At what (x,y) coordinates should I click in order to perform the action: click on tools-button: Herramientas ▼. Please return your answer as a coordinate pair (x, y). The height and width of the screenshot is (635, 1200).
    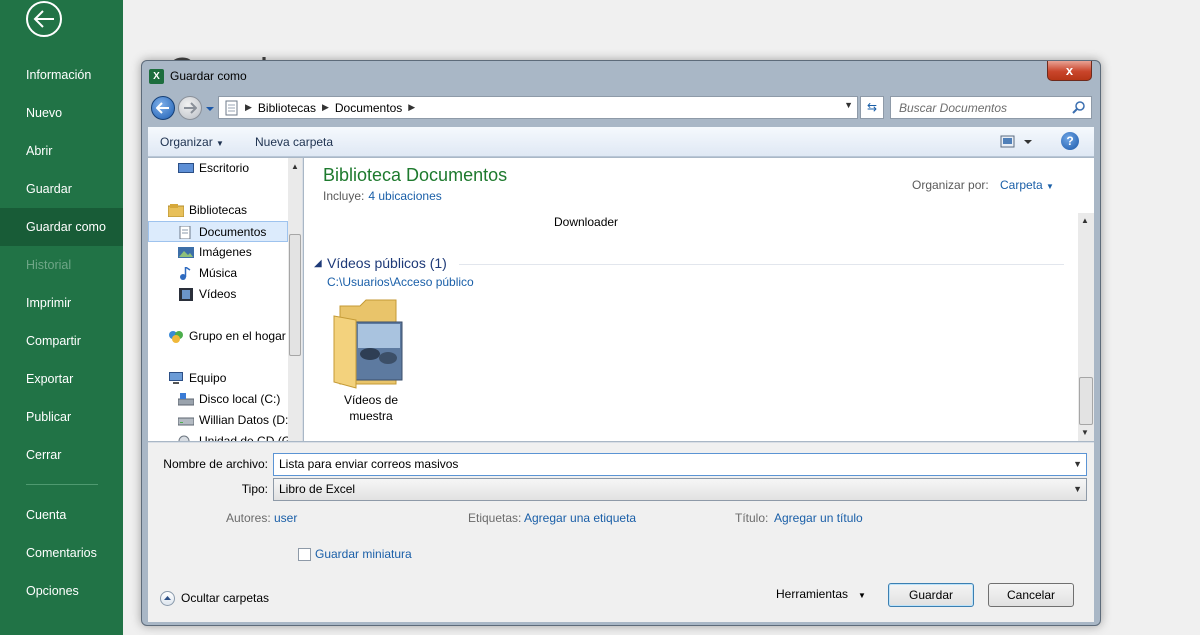
    Looking at the image, I should click on (821, 594).